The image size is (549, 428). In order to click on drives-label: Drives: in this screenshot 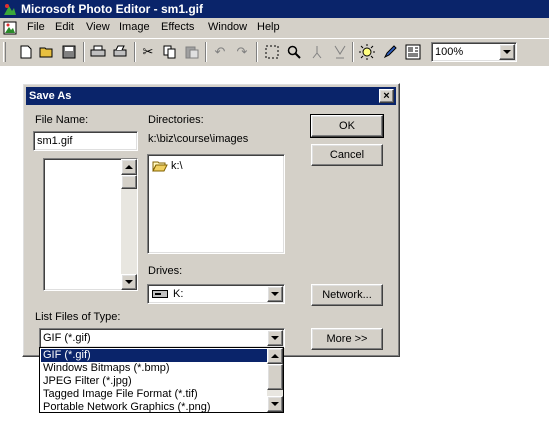, I will do `click(165, 271)`.